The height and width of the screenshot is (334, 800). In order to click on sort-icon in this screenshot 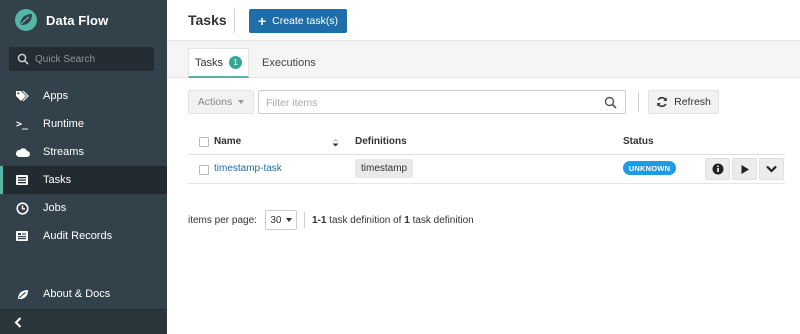, I will do `click(335, 142)`.